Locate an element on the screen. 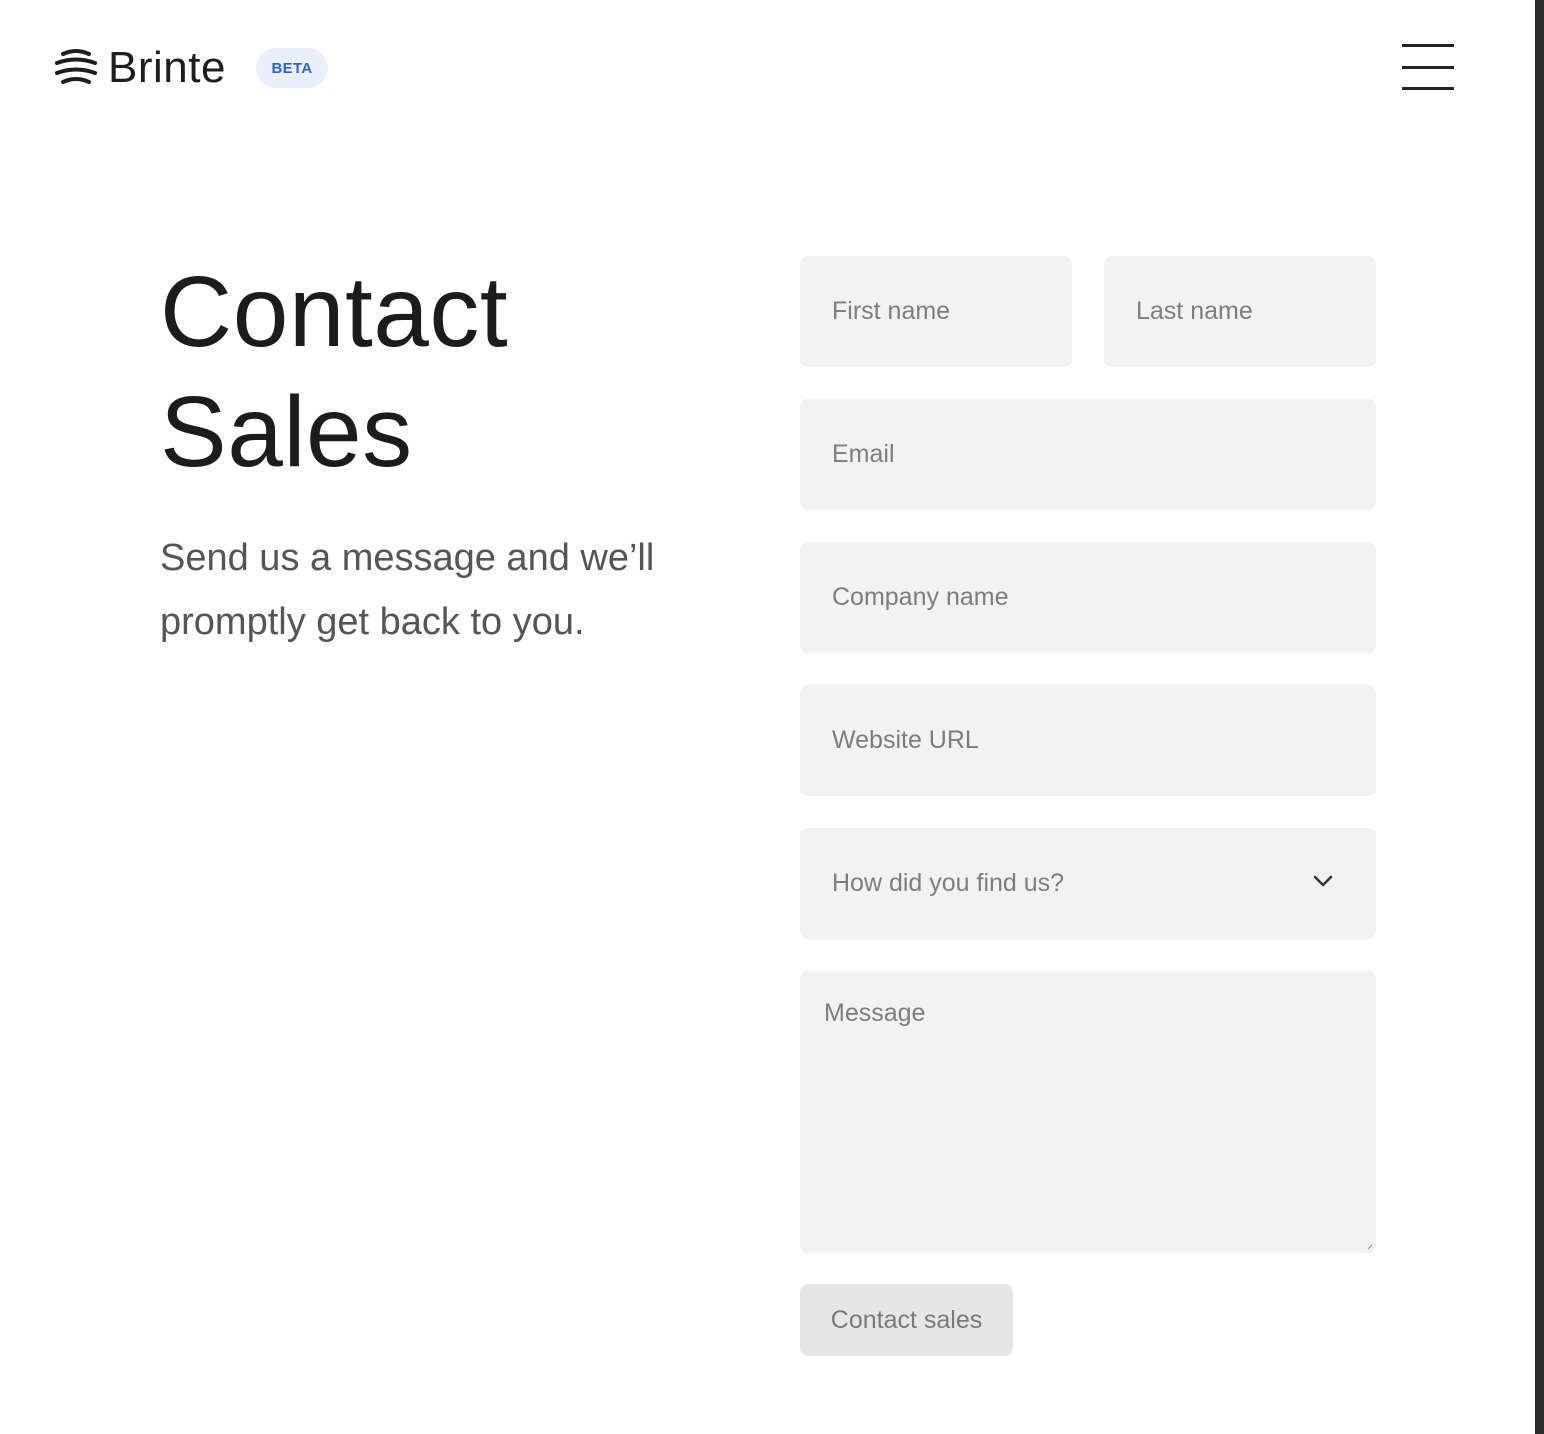 The height and width of the screenshot is (1434, 1544). first-name-placeholder: First name is located at coordinates (891, 311).